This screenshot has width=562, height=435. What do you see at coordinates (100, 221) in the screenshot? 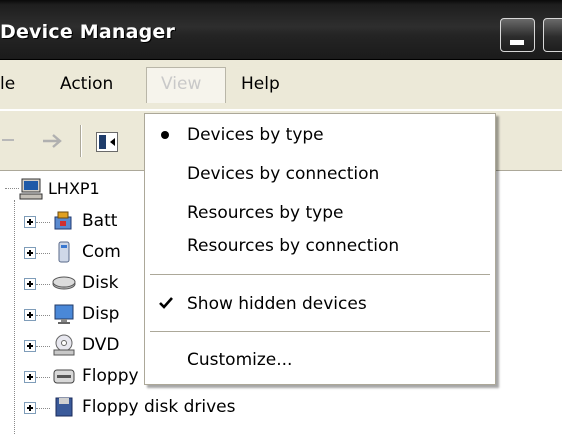
I see `tree-item-label: Batt` at bounding box center [100, 221].